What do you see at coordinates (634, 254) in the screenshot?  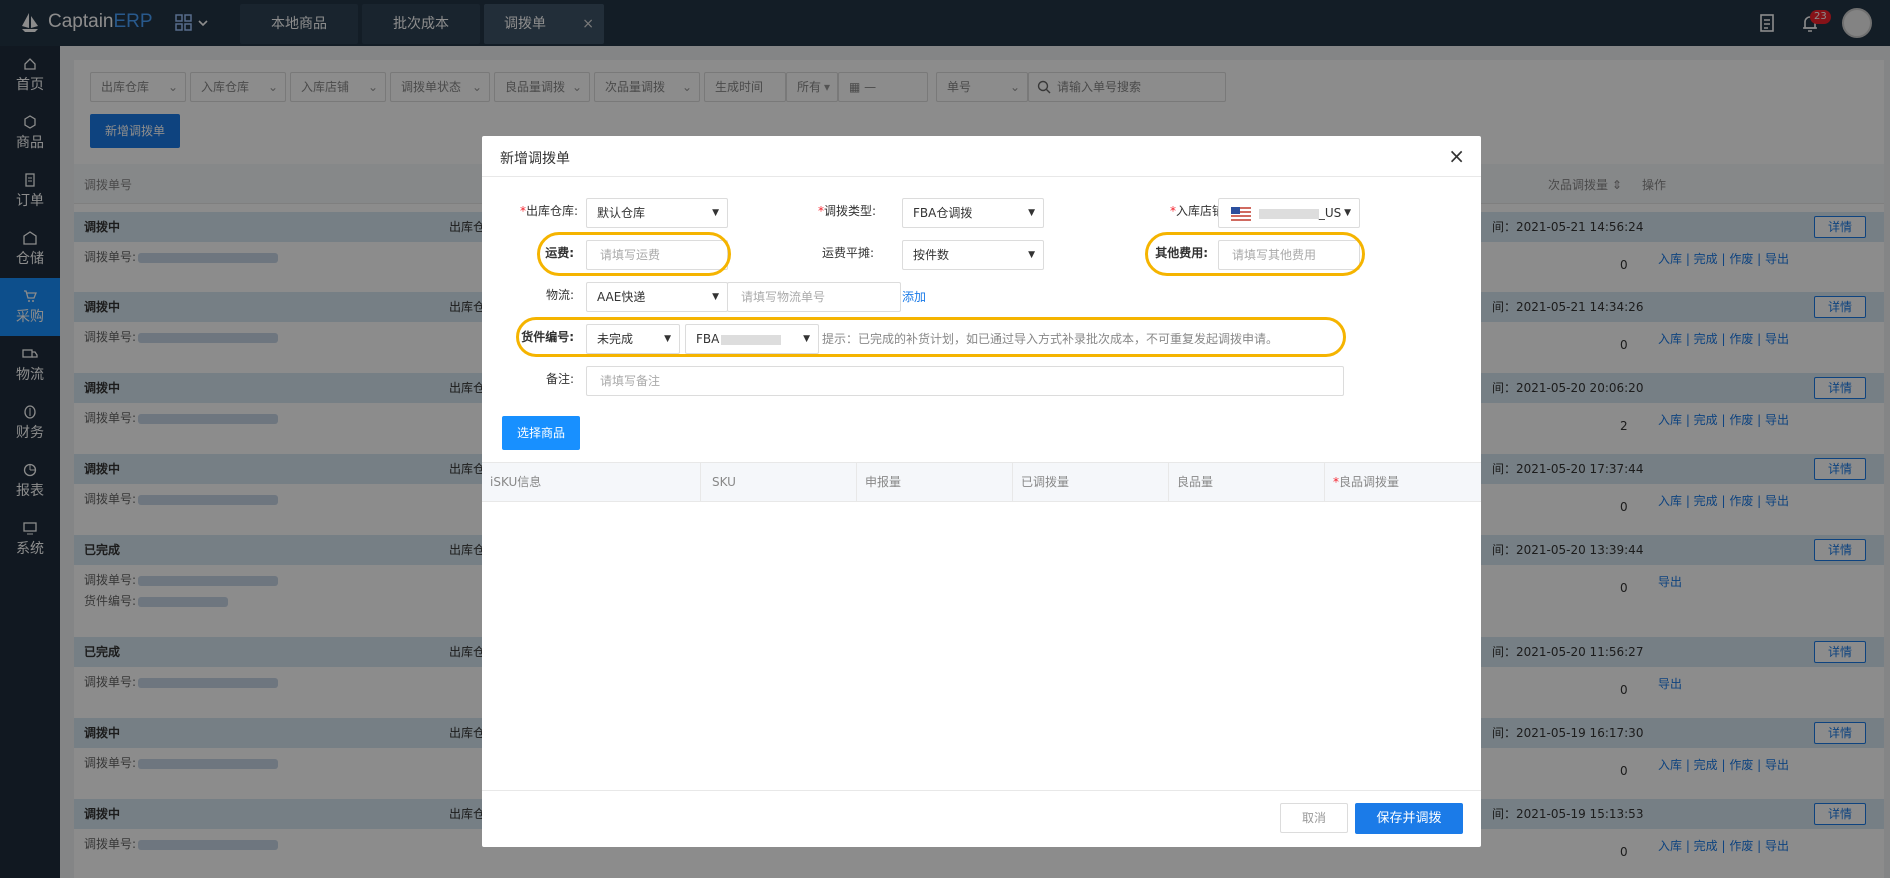 I see `highlight-freight` at bounding box center [634, 254].